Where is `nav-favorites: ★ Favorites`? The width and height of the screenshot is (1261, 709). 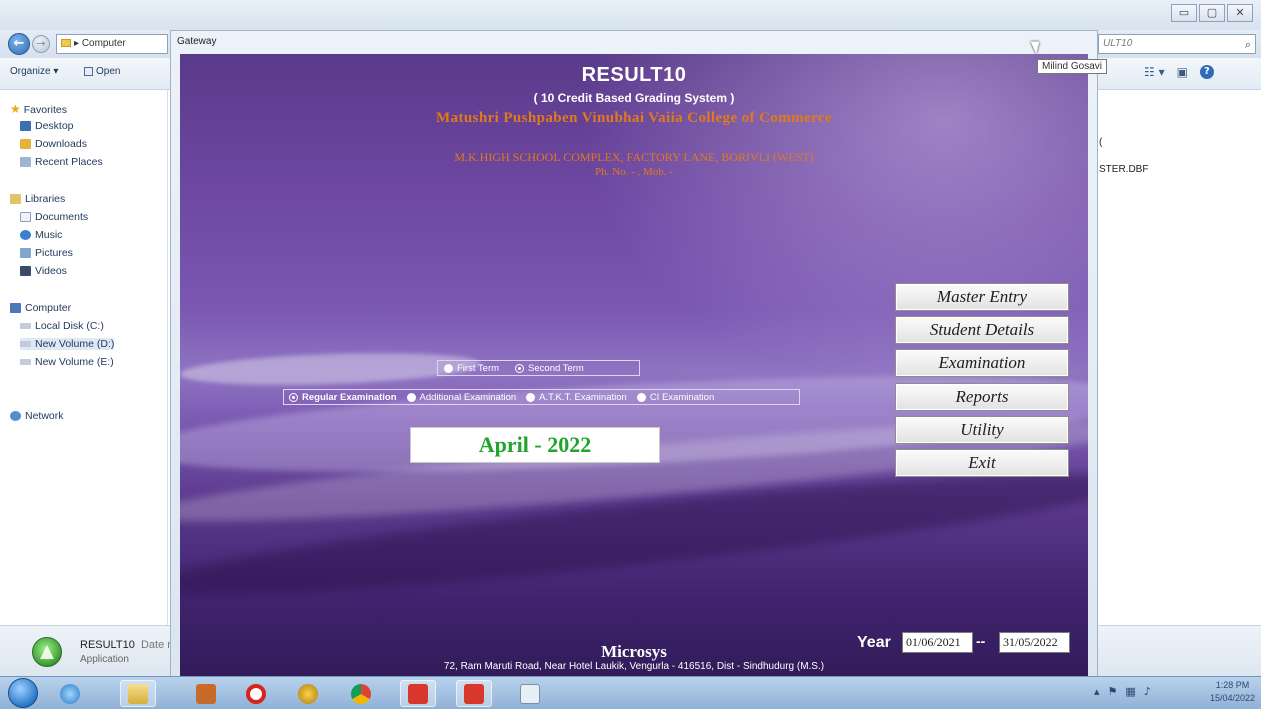 nav-favorites: ★ Favorites is located at coordinates (38, 109).